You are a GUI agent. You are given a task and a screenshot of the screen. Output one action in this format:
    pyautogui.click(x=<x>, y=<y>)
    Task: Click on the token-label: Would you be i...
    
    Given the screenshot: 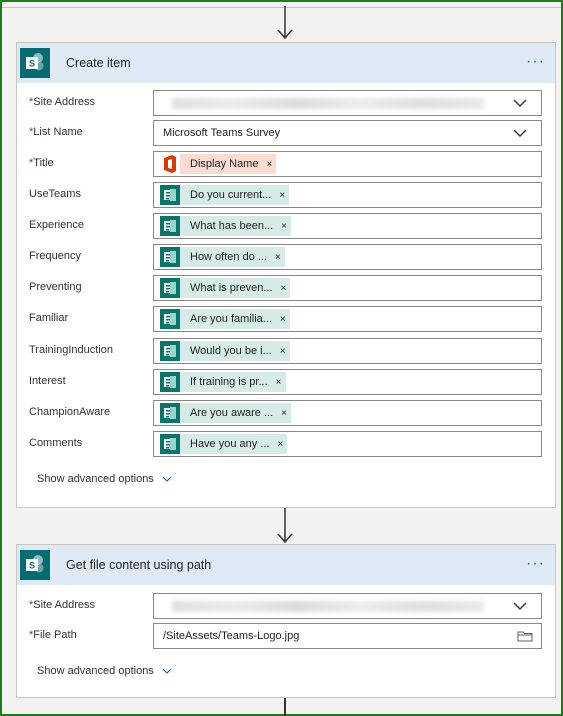 What is the action you would take?
    pyautogui.click(x=231, y=351)
    